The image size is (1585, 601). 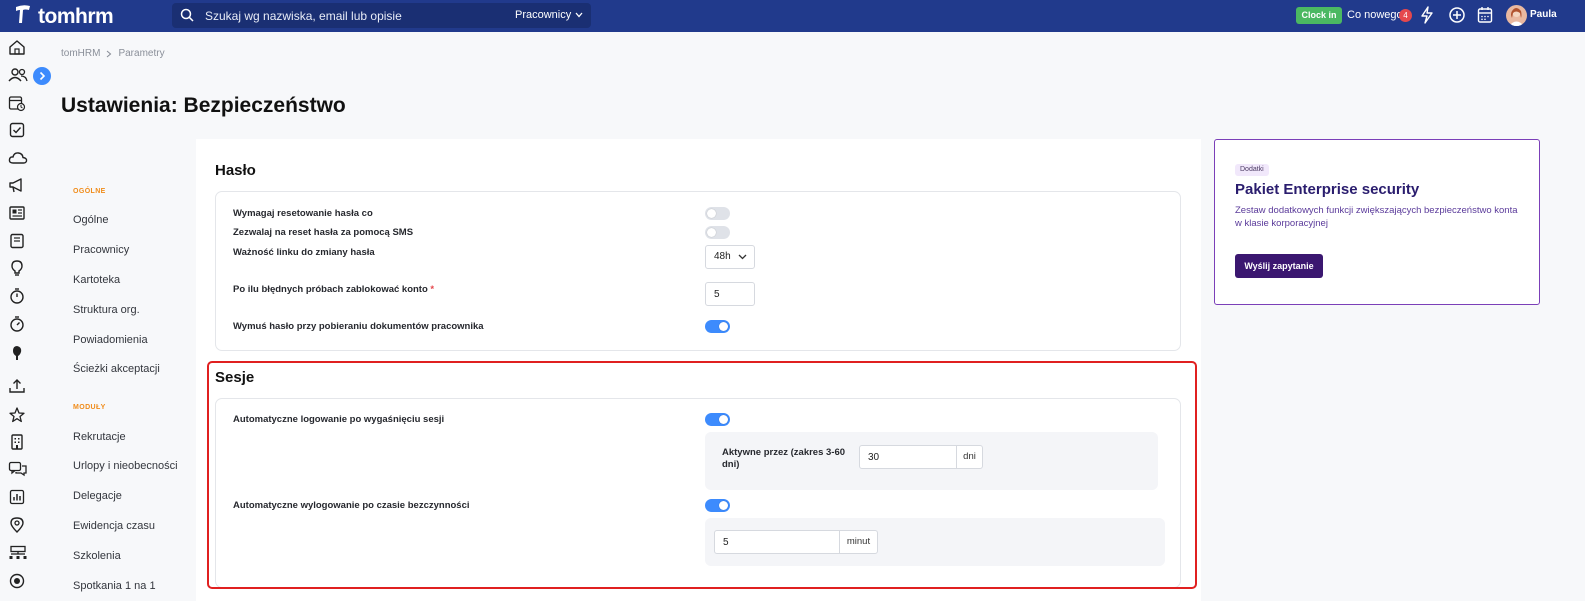 What do you see at coordinates (304, 252) in the screenshot?
I see `link-validity-label: Ważność linku do zmiany hasła` at bounding box center [304, 252].